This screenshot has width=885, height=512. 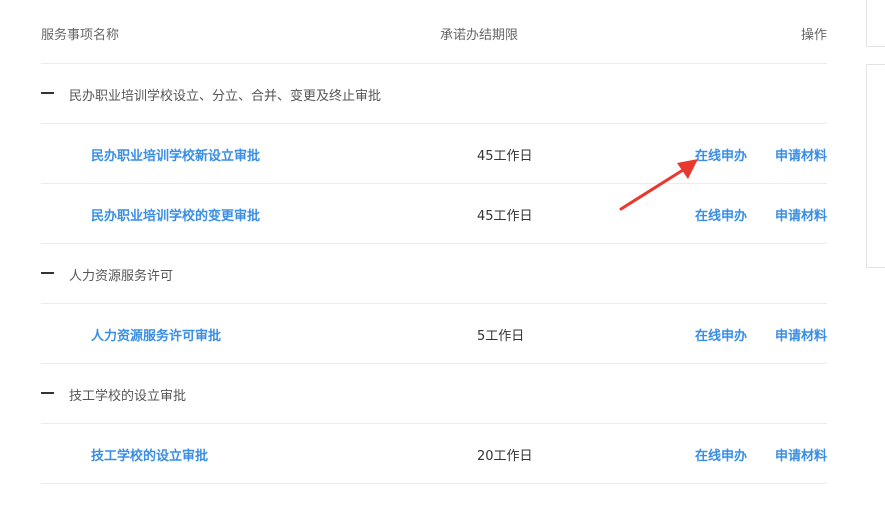 I want to click on group-title: 民办职业培训学校设立、分立、合并、变更及终止审批, so click(x=225, y=96).